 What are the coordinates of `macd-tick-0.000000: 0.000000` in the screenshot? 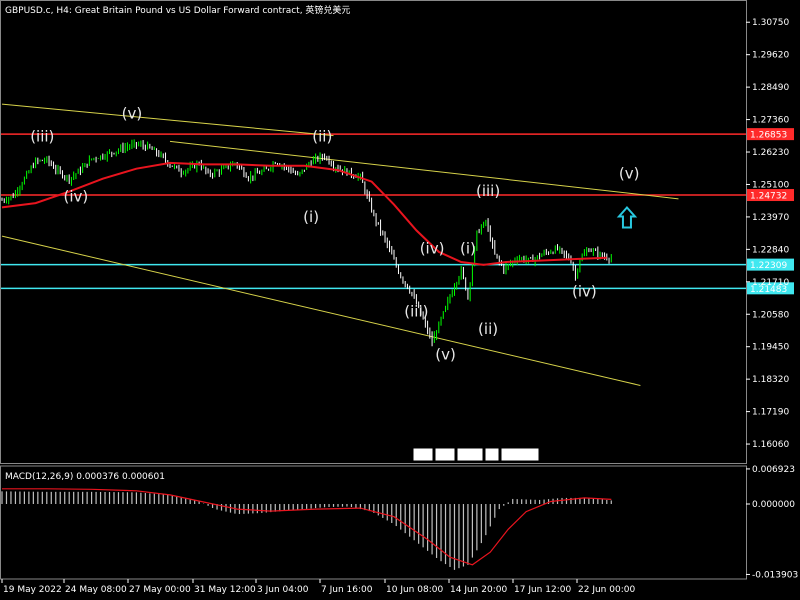 It's located at (773, 505).